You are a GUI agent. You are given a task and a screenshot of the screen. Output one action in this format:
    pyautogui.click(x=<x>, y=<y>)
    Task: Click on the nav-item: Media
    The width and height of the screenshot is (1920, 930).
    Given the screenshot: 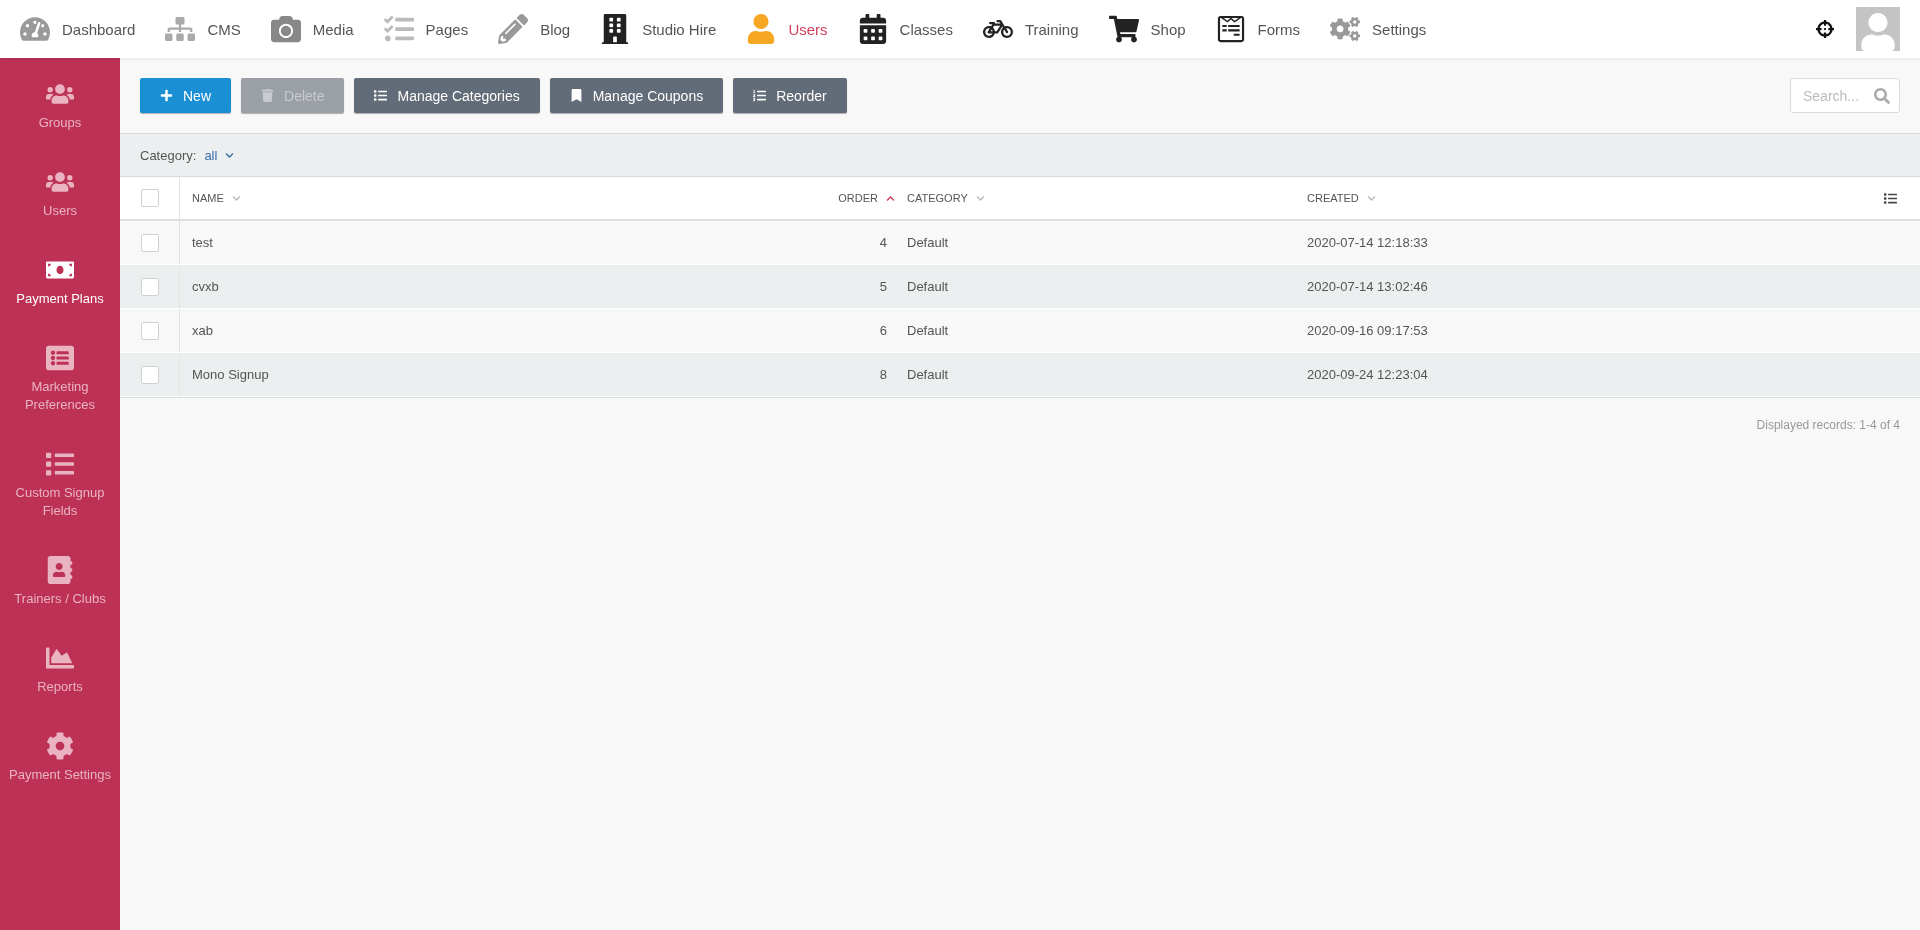 What is the action you would take?
    pyautogui.click(x=312, y=29)
    